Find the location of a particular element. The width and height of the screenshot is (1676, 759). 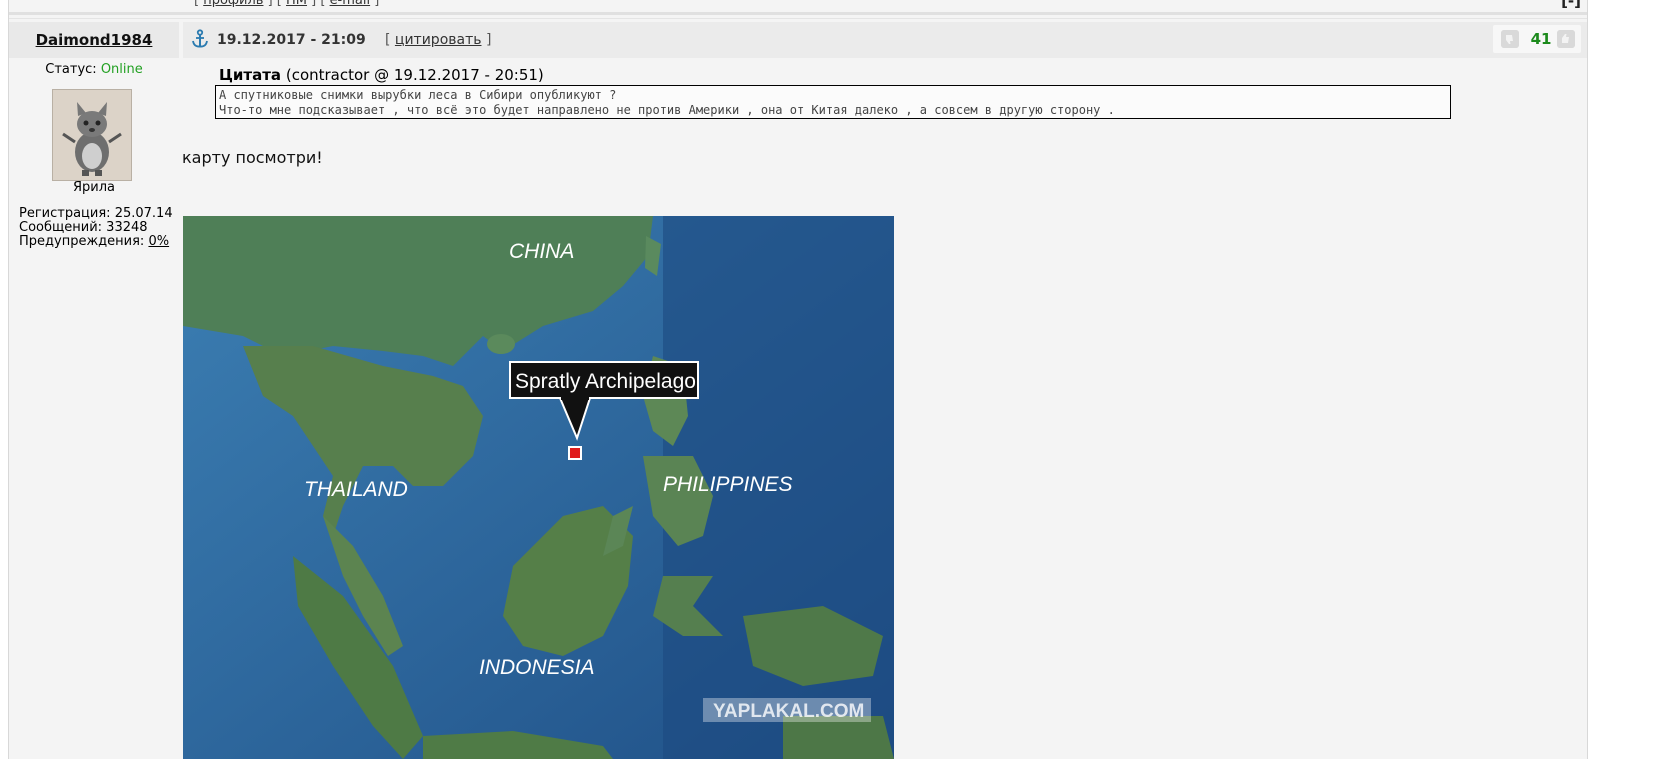

quote-link: цитировать is located at coordinates (438, 40).